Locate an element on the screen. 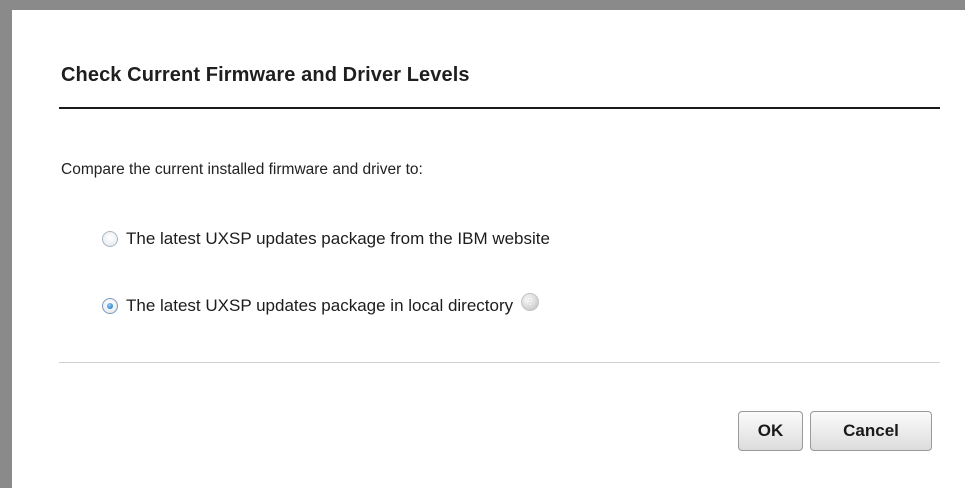 The image size is (965, 488). window-frame-left is located at coordinates (6, 244).